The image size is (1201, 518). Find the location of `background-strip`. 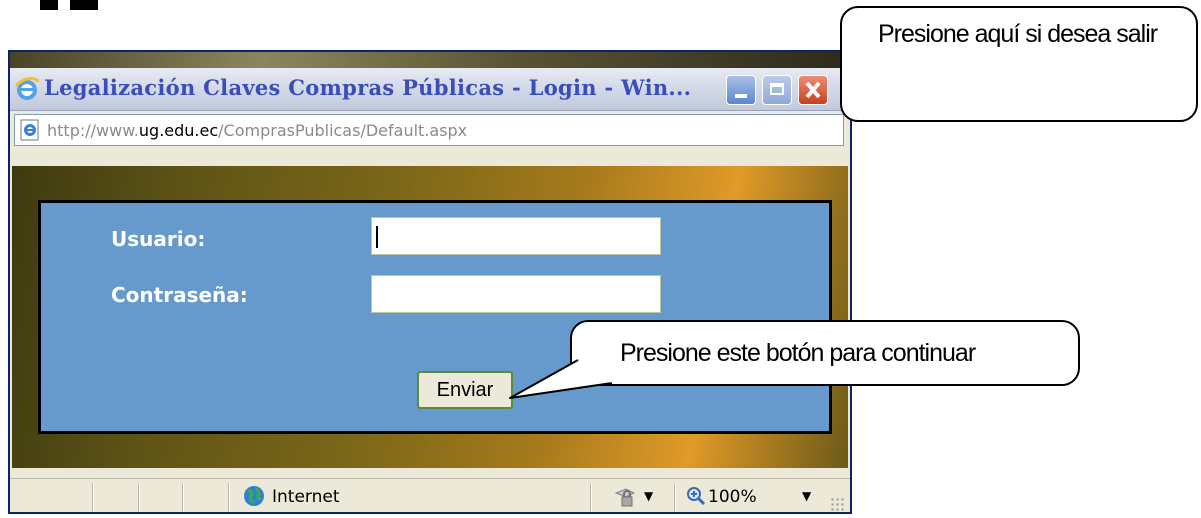

background-strip is located at coordinates (430, 60).